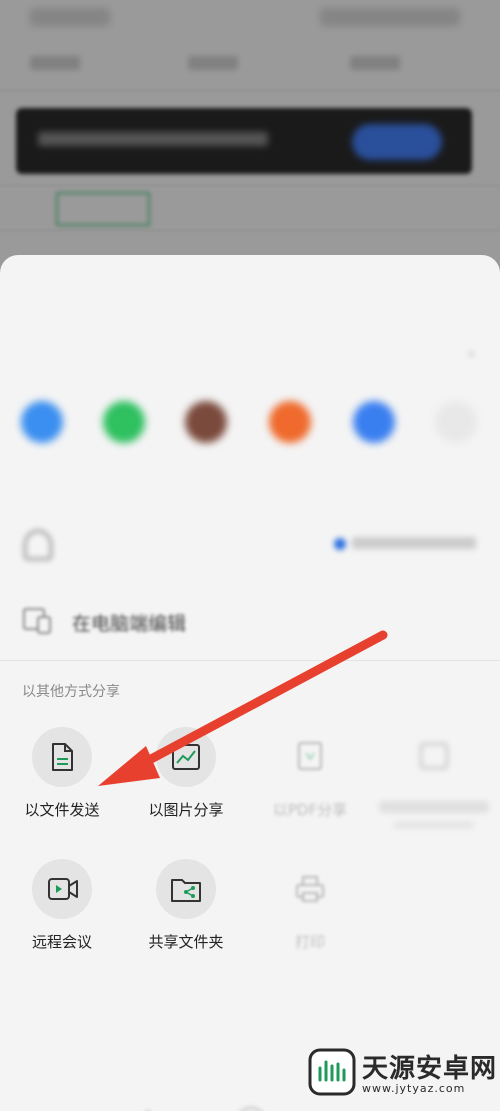 Image resolution: width=500 pixels, height=1111 pixels. What do you see at coordinates (103, 209) in the screenshot?
I see `selected-cell` at bounding box center [103, 209].